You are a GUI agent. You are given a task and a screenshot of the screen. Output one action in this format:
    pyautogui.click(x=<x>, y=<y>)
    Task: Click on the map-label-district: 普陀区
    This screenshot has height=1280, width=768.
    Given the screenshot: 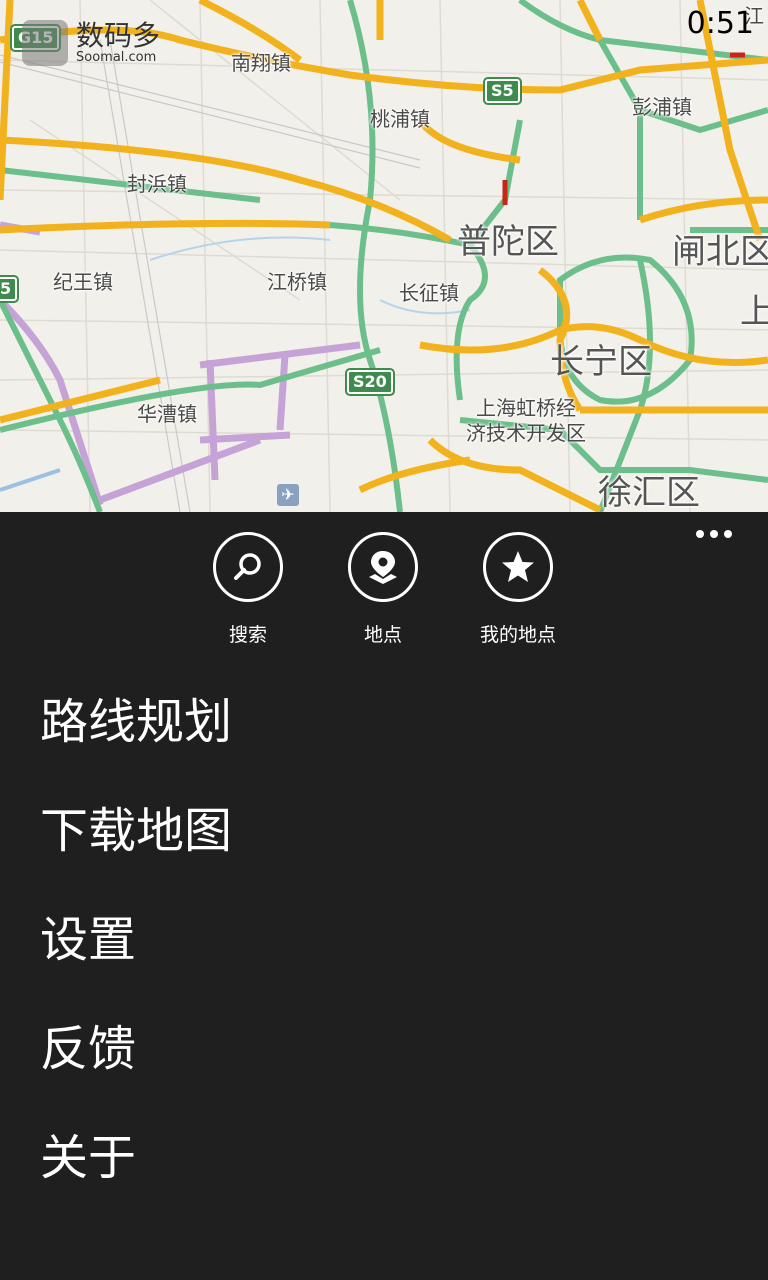 What is the action you would take?
    pyautogui.click(x=508, y=242)
    